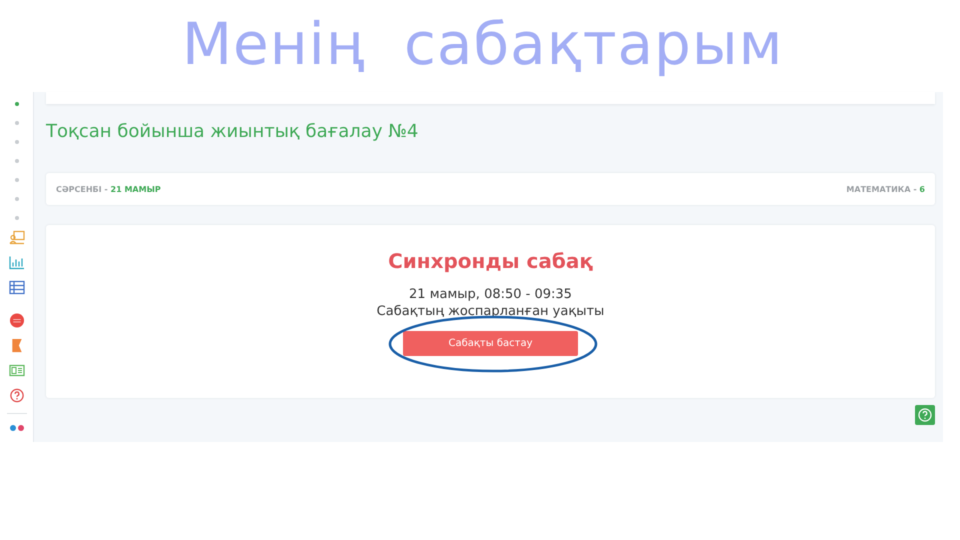 Image resolution: width=960 pixels, height=540 pixels. I want to click on page-title: Тоқсан бойынша жиынтық бағалау №4, so click(233, 132).